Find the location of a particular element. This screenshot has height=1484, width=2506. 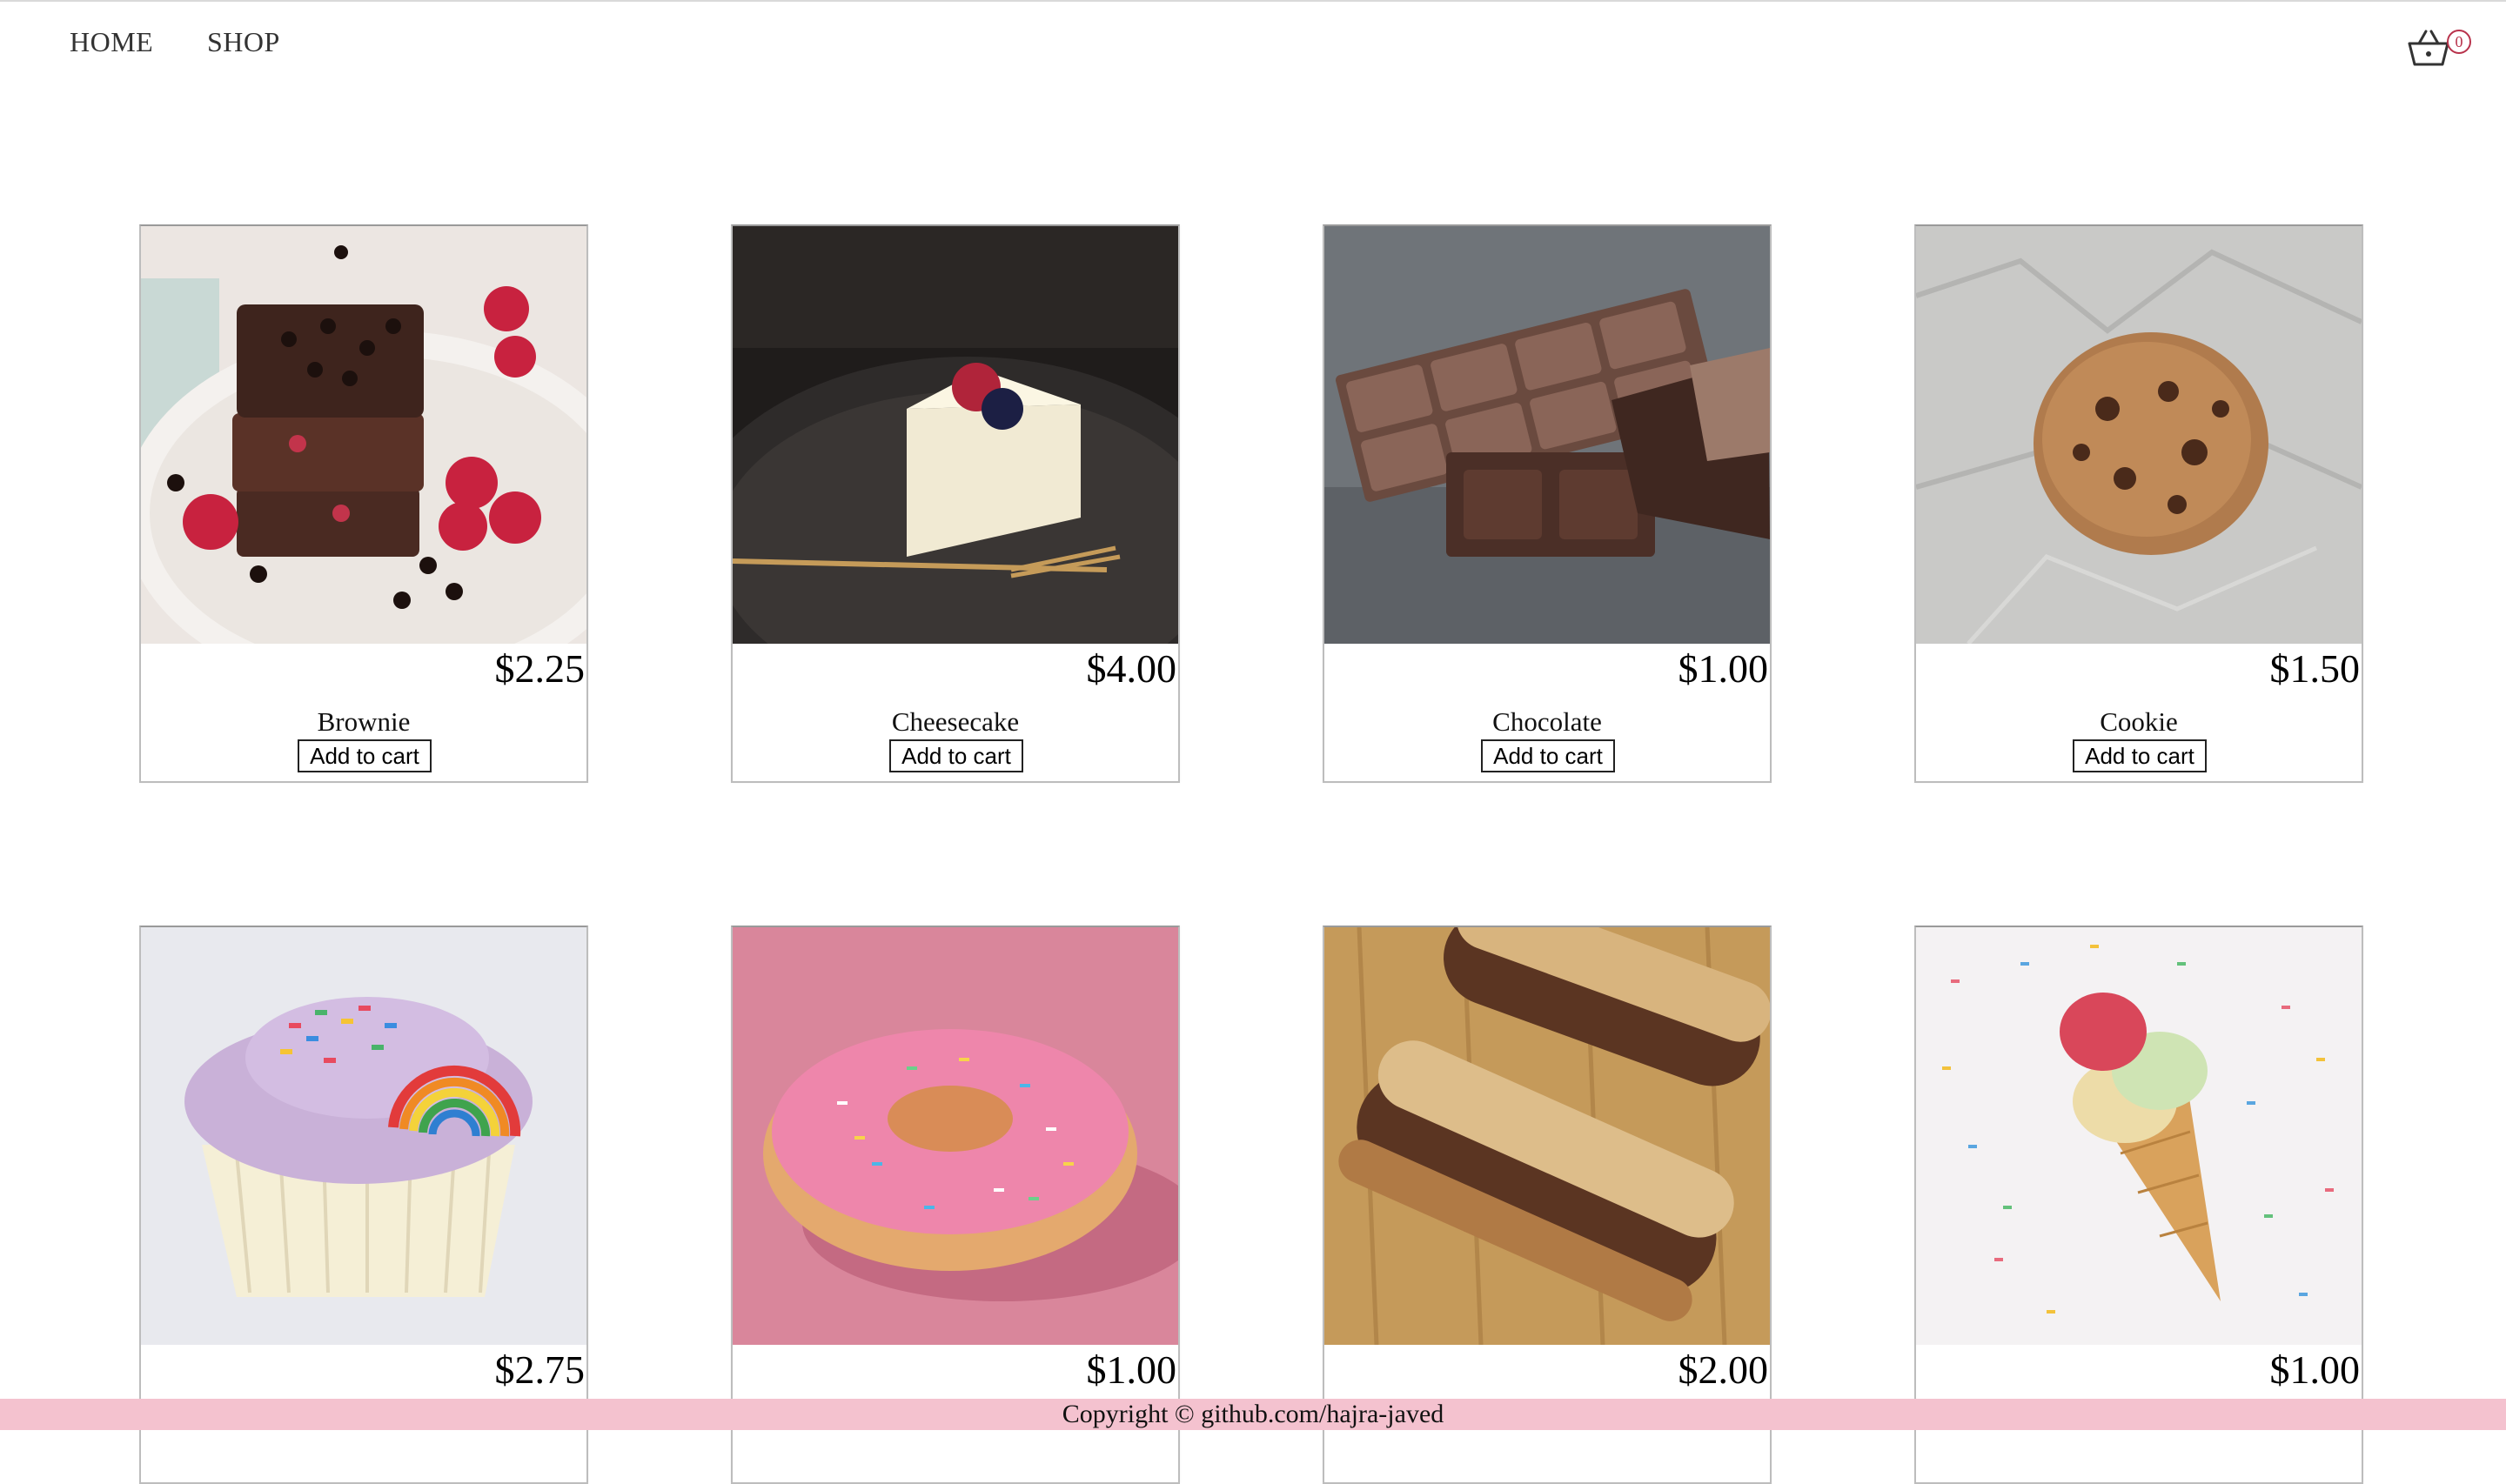

product-card: $1.00 Chocolate Add to cart is located at coordinates (1547, 504).